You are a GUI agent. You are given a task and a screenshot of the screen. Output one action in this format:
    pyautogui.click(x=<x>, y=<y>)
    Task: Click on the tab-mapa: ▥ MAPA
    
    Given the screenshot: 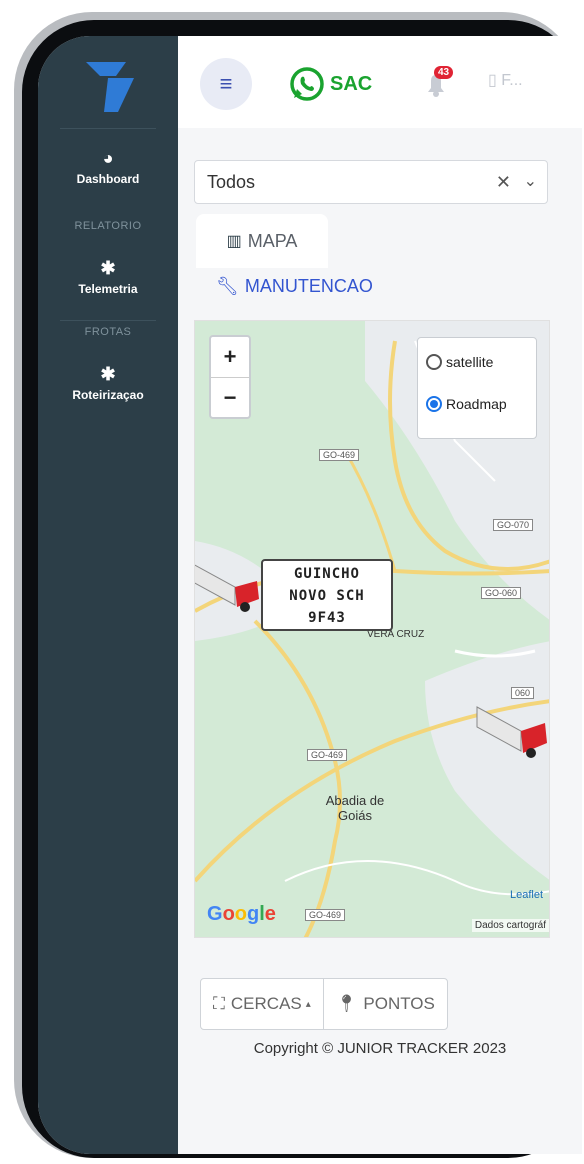 What is the action you would take?
    pyautogui.click(x=262, y=241)
    